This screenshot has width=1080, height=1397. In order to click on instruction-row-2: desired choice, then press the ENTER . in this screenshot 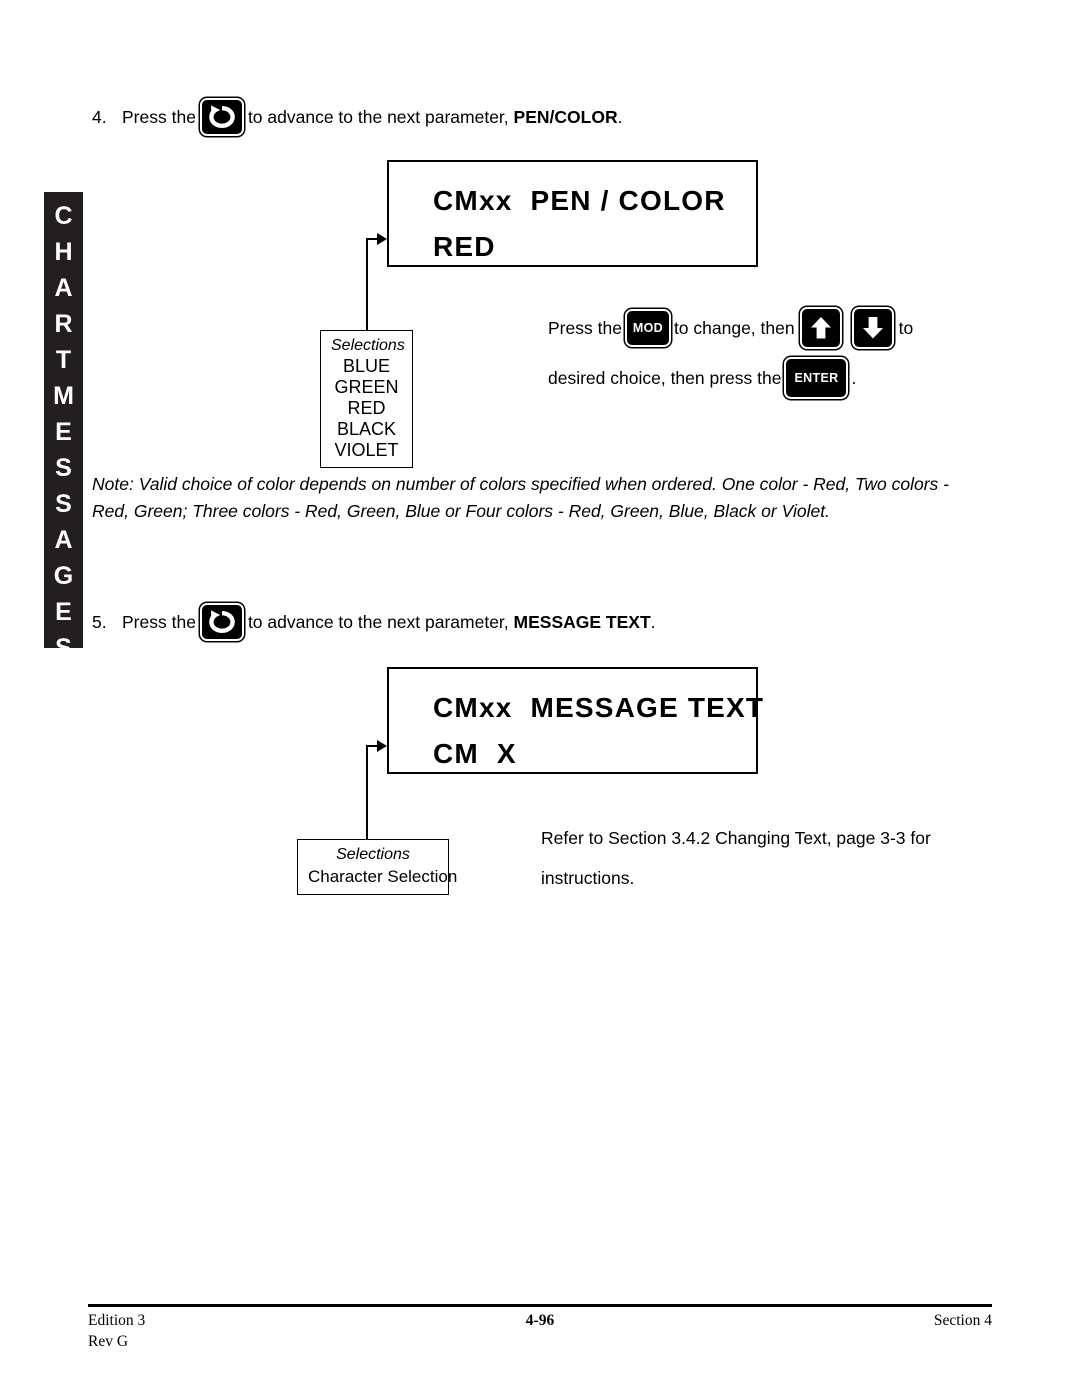, I will do `click(730, 378)`.